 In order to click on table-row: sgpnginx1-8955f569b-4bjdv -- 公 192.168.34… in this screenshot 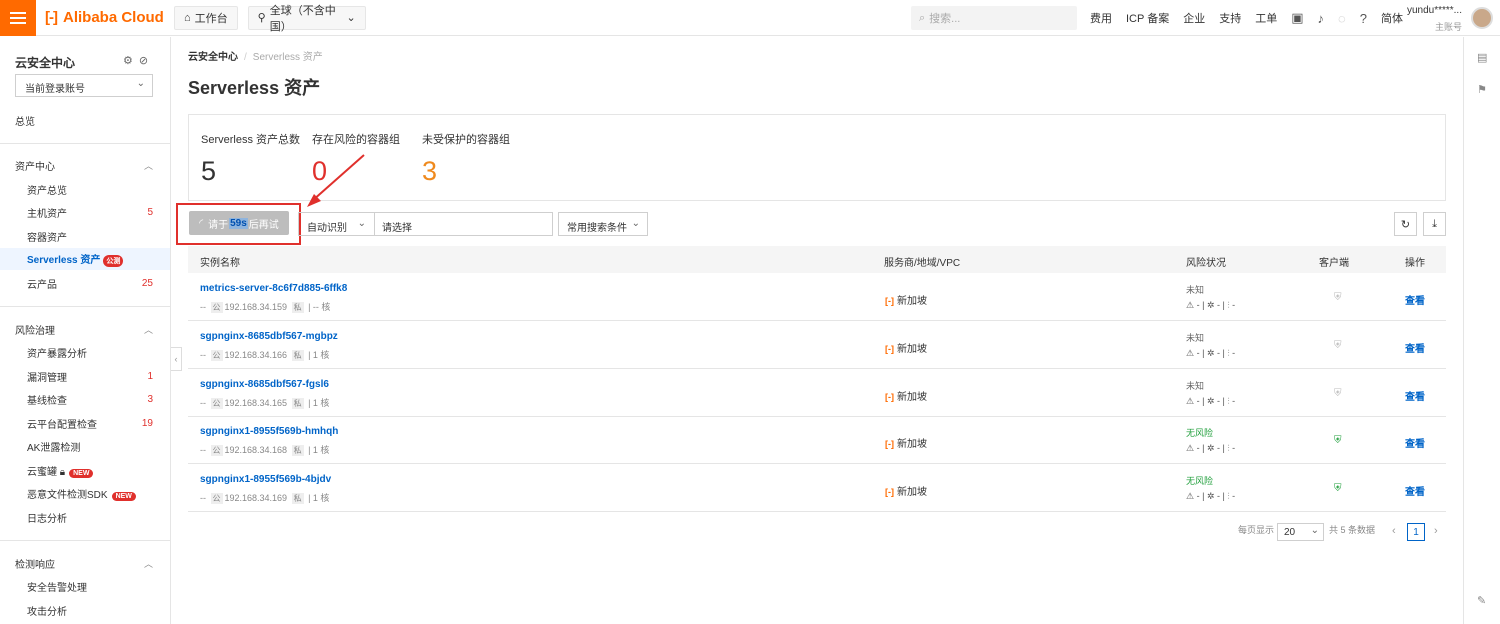, I will do `click(817, 488)`.